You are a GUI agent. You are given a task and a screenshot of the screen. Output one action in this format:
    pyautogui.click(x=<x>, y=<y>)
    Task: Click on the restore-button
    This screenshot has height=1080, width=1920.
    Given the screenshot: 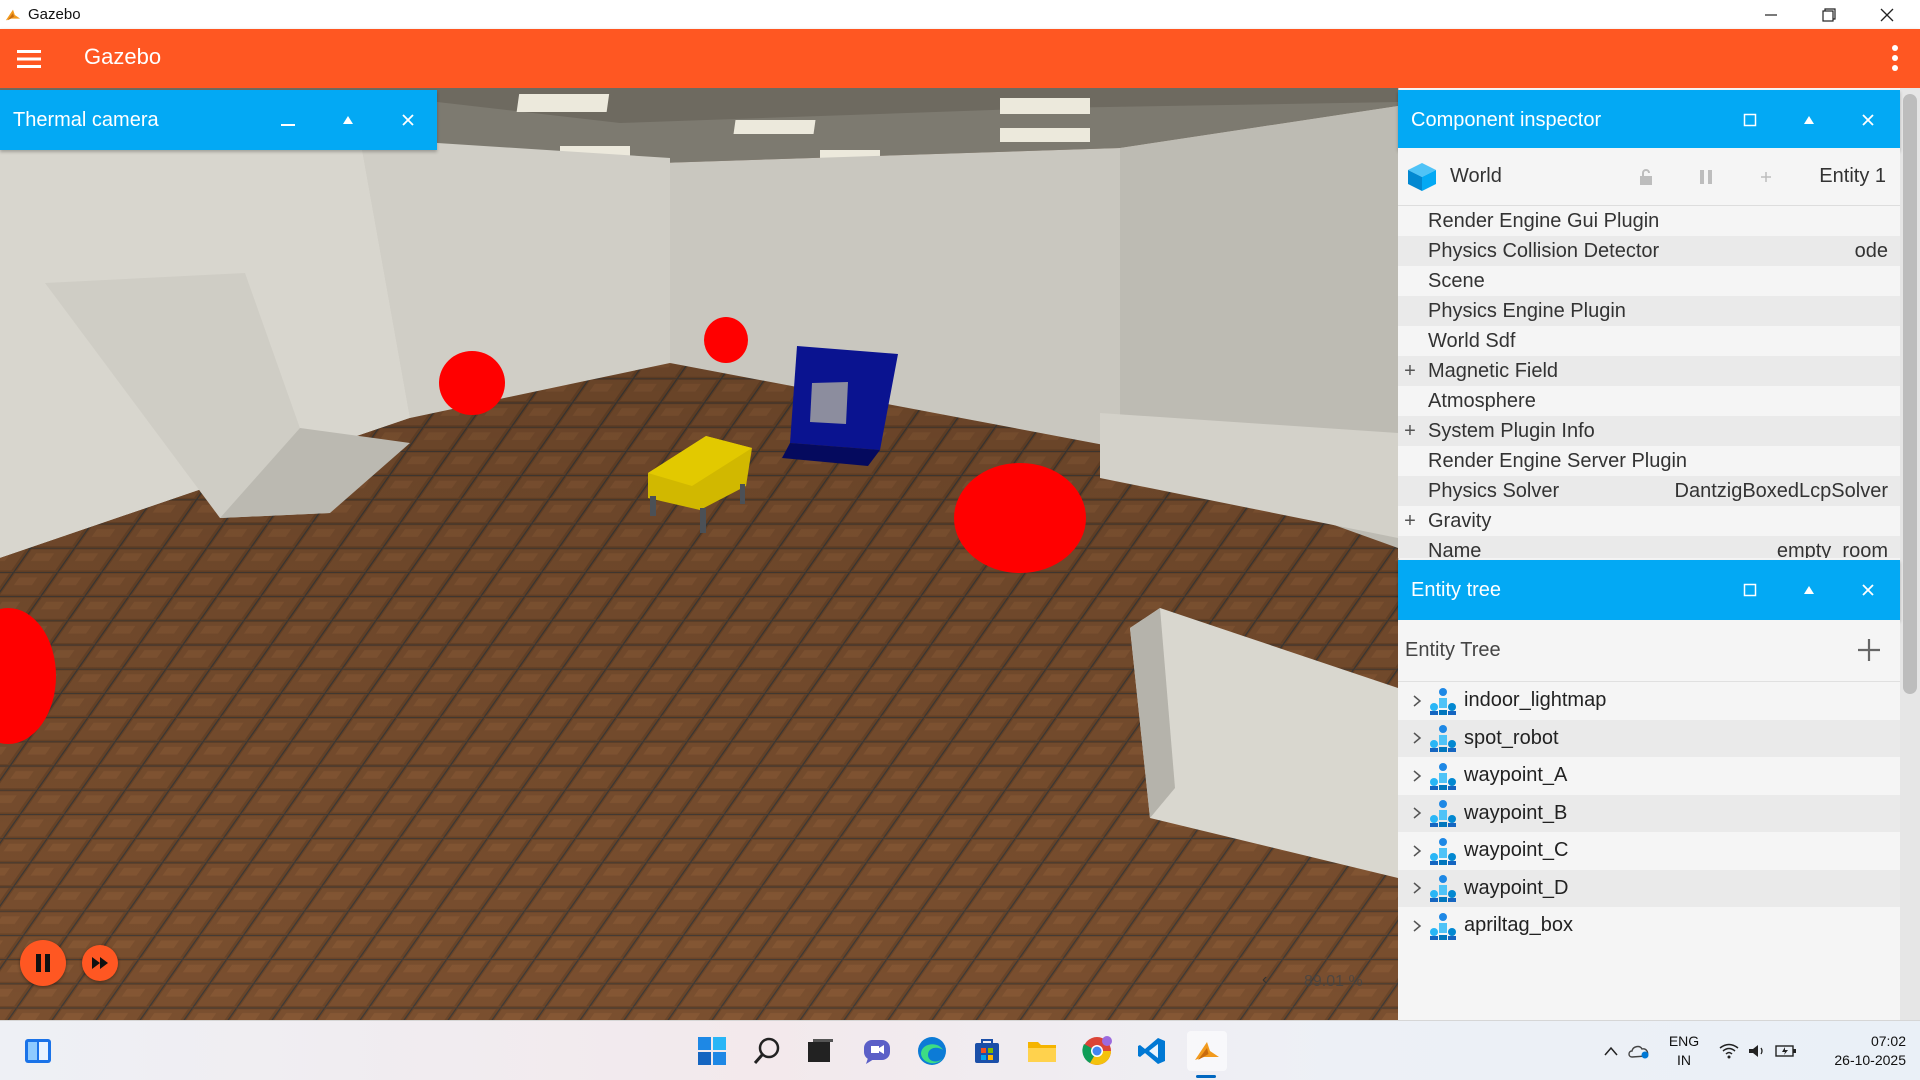 What is the action you would take?
    pyautogui.click(x=1829, y=14)
    